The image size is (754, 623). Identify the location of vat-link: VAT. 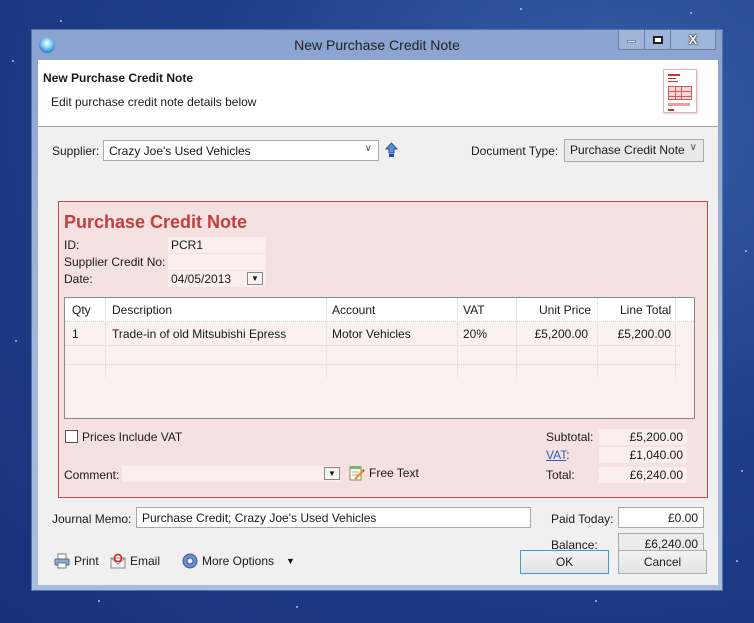
(556, 455).